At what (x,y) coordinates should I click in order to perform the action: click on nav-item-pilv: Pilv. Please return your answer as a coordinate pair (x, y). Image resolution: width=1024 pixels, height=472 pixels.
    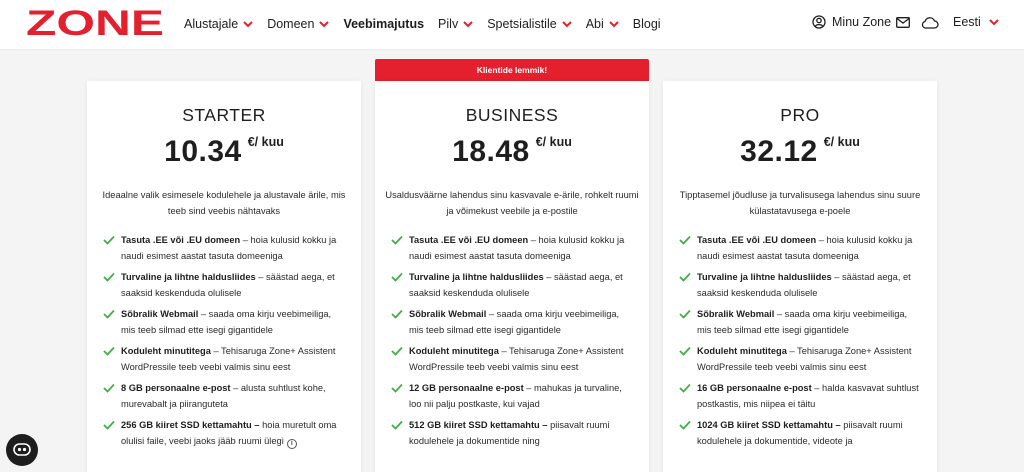
    Looking at the image, I should click on (455, 24).